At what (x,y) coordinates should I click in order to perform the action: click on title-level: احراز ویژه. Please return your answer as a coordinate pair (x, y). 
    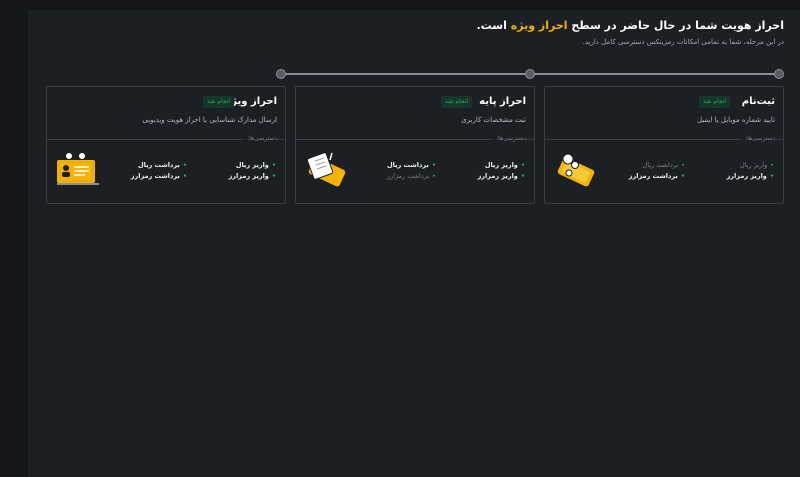
    Looking at the image, I should click on (539, 25).